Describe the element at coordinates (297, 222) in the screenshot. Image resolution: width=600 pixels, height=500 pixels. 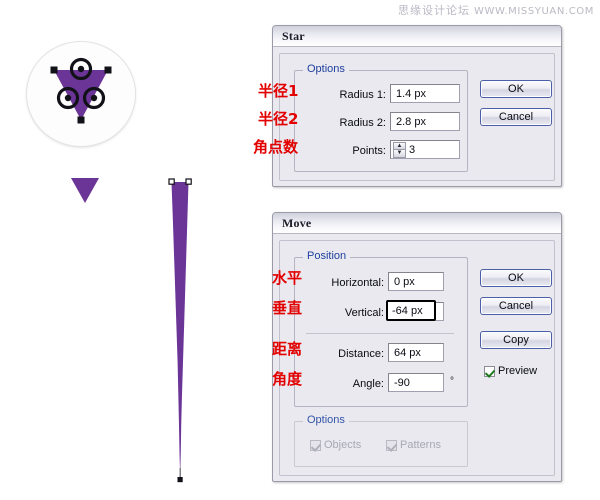
I see `move-dialog-title: Move` at that location.